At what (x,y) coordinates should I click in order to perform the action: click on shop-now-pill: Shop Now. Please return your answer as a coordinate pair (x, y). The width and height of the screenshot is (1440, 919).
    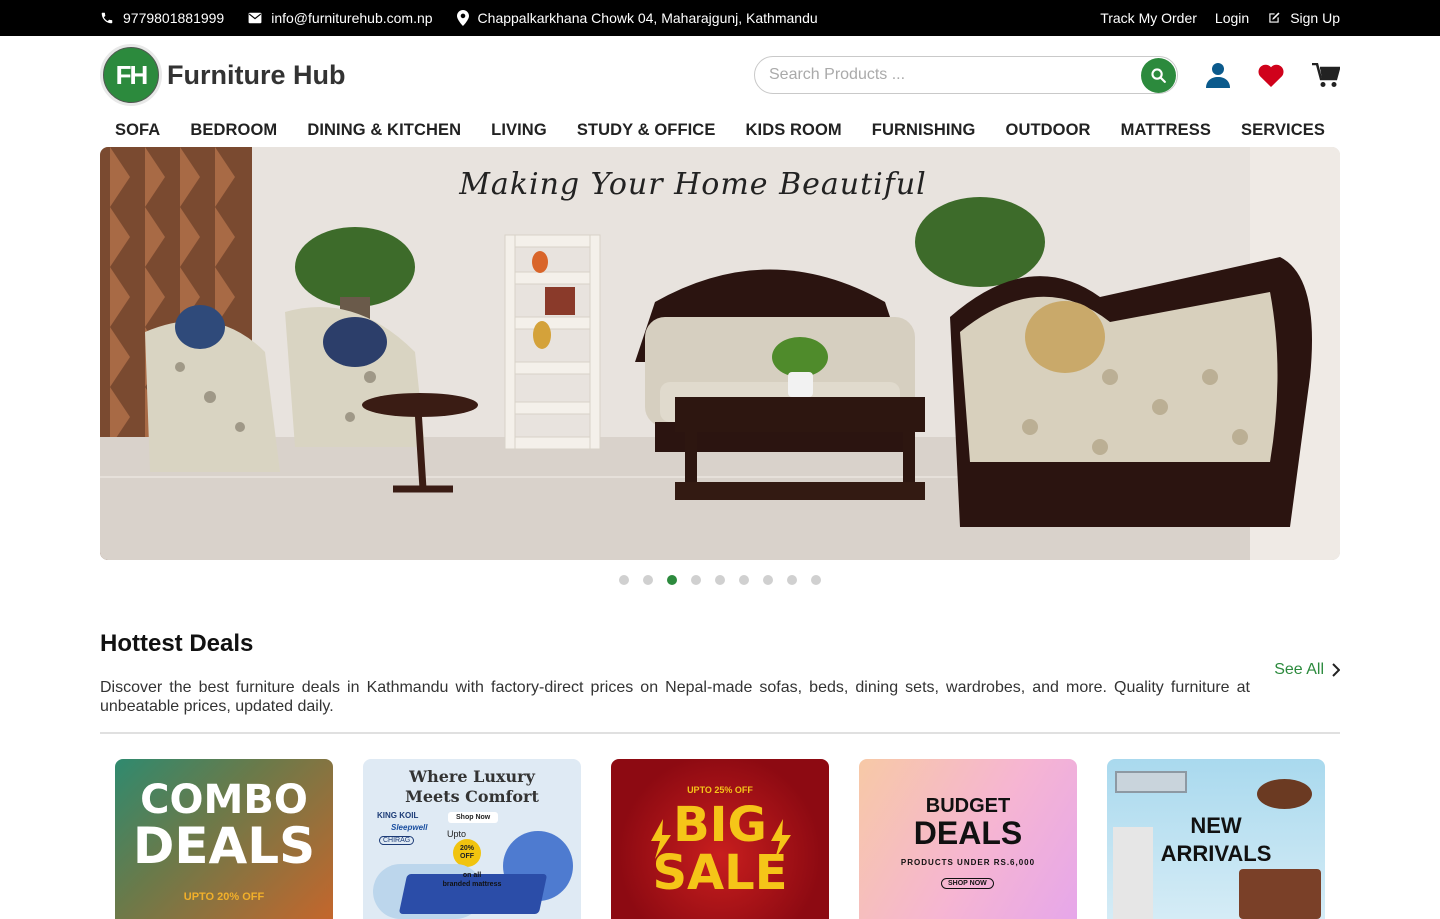
    Looking at the image, I should click on (473, 817).